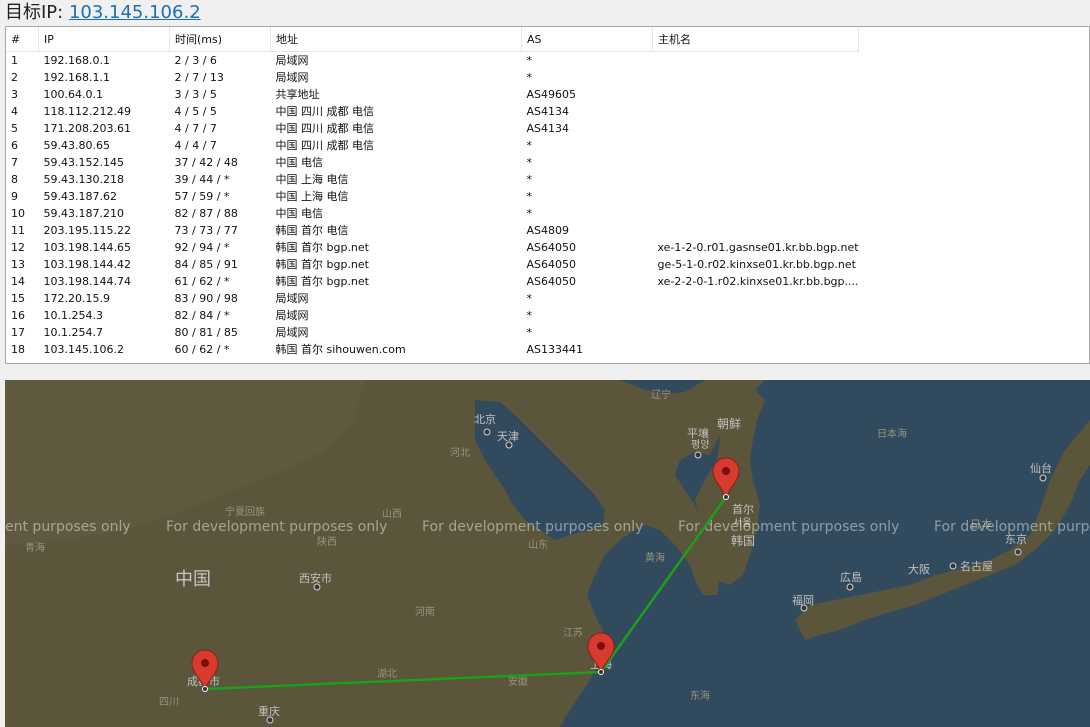 This screenshot has width=1090, height=727. What do you see at coordinates (432, 213) in the screenshot?
I see `table-row: 10 59.43.187.210 82 / 87 / 88 中国 电信 *` at bounding box center [432, 213].